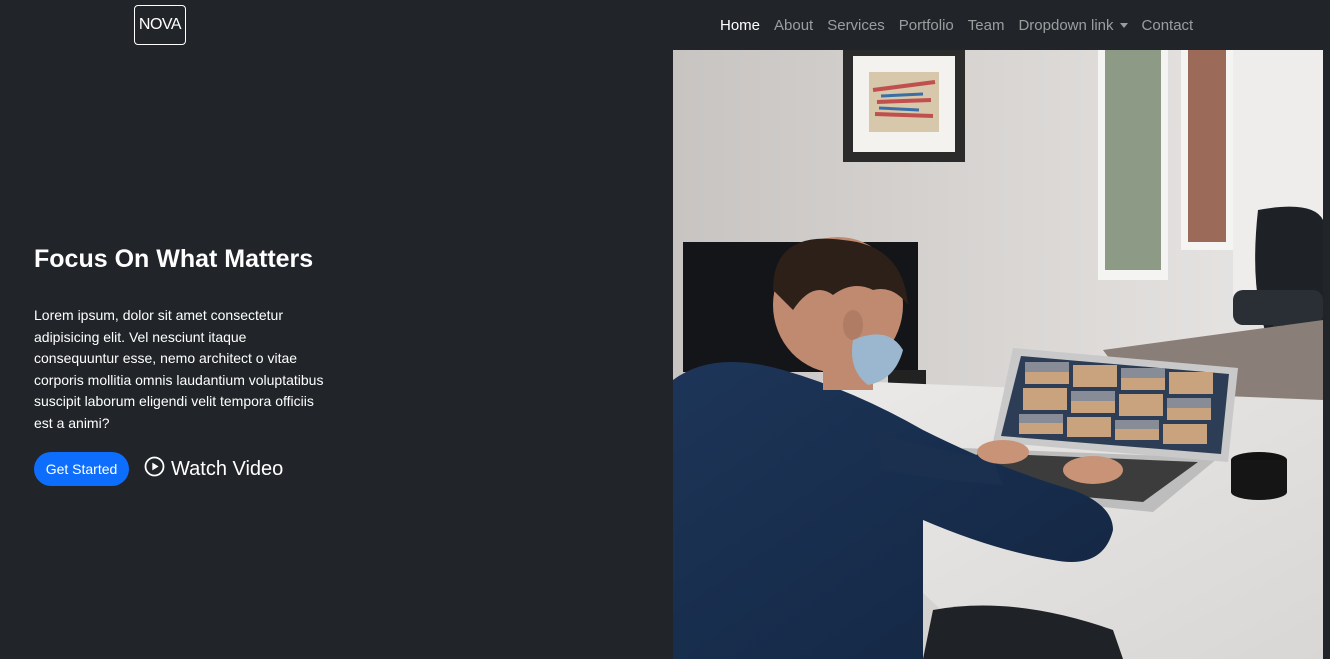  I want to click on nav-item-label: Team, so click(986, 25).